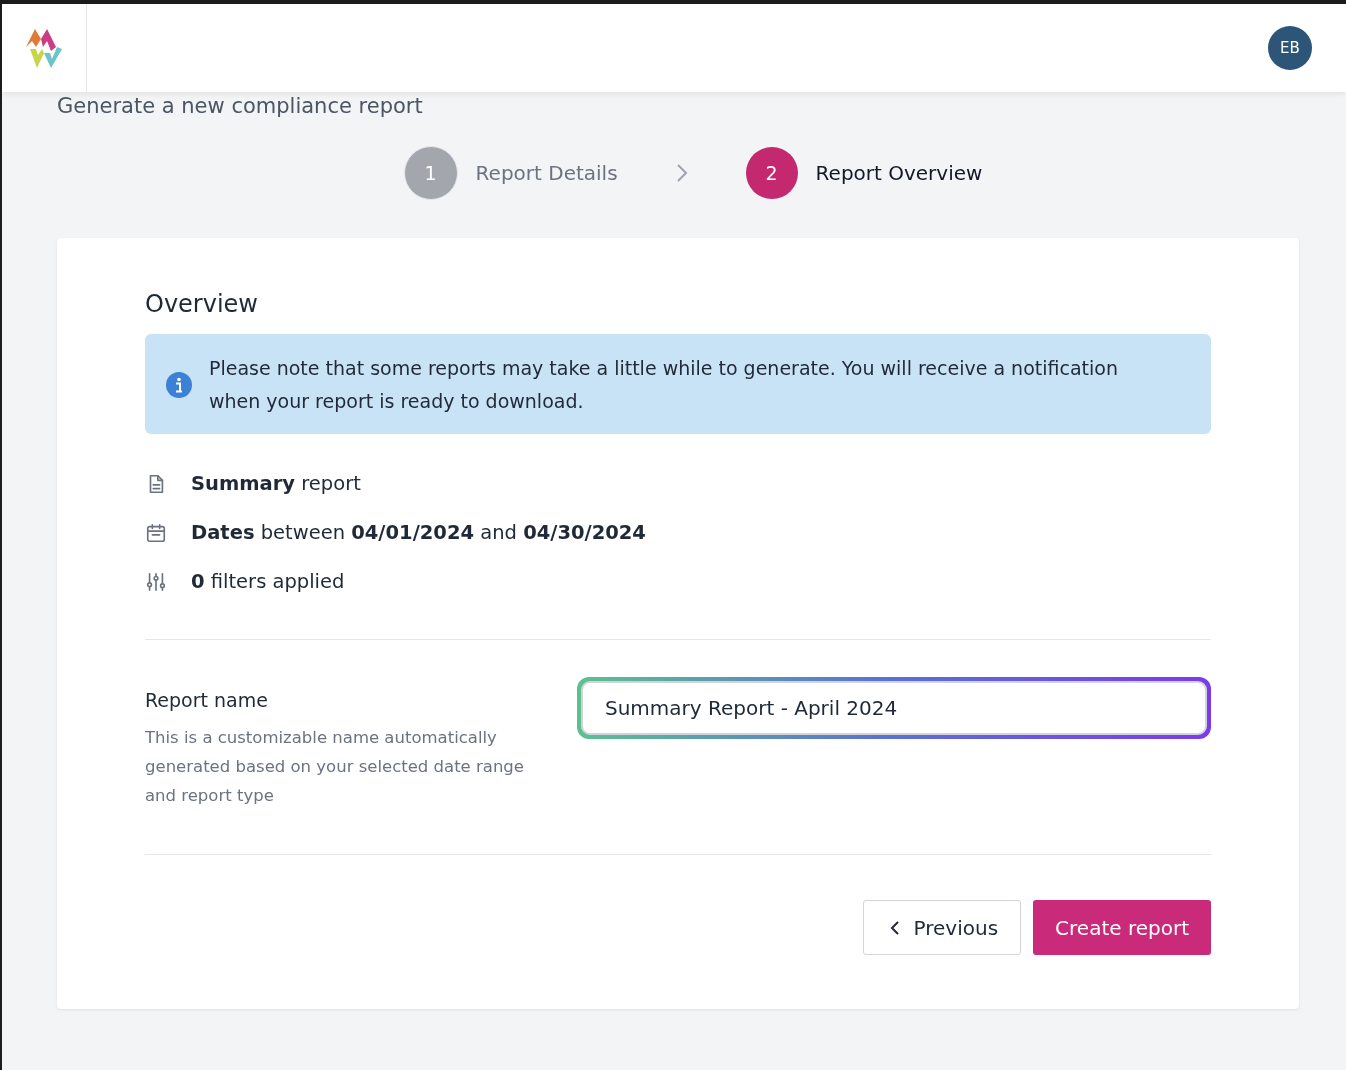 The width and height of the screenshot is (1346, 1070). Describe the element at coordinates (202, 304) in the screenshot. I see `section-title: Overview` at that location.